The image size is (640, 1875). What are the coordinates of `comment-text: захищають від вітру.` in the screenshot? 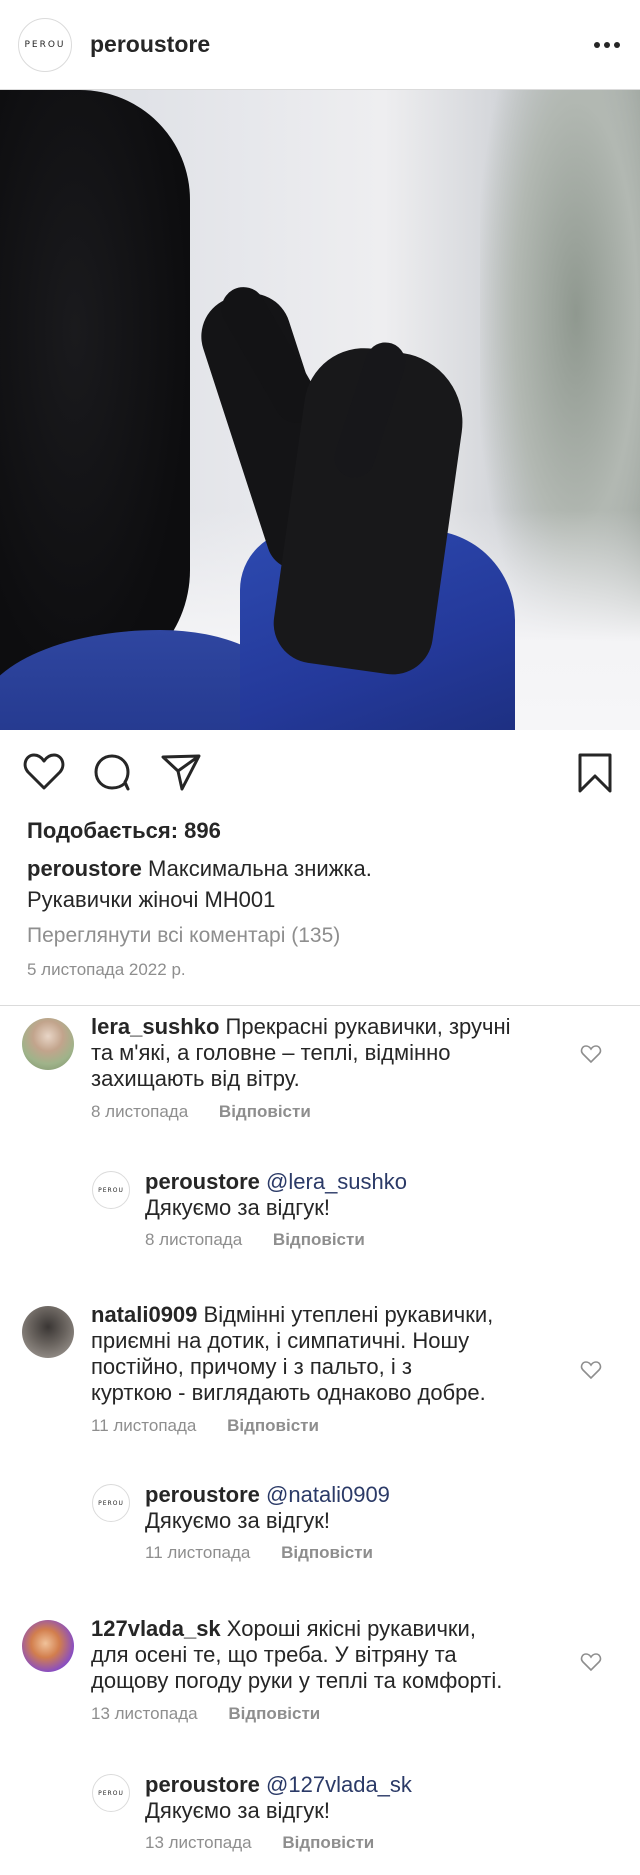 It's located at (195, 1078).